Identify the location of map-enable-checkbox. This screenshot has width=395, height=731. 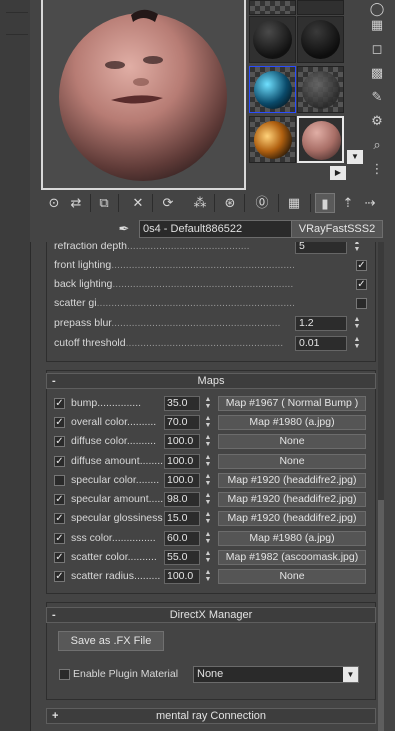
(59, 480).